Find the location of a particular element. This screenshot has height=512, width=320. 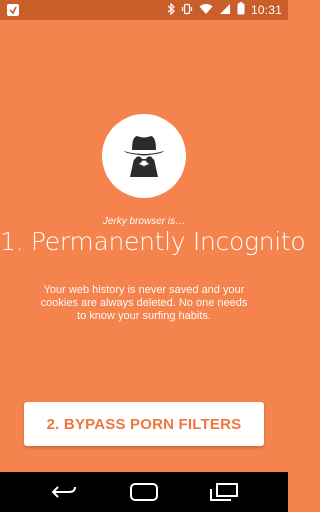

navigation-bar is located at coordinates (144, 492).